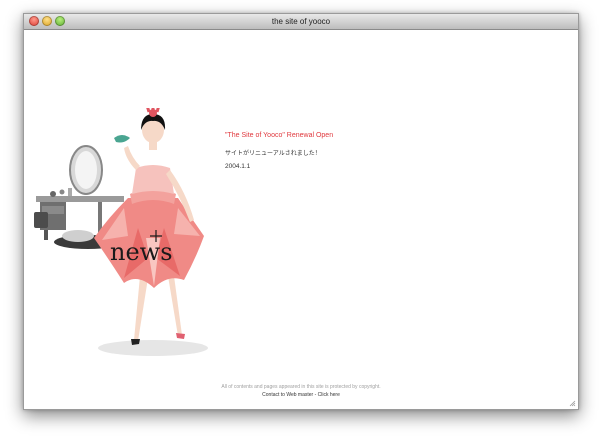 This screenshot has width=600, height=438. I want to click on news-headline: "The Site of Yooco" Renewal Open, so click(279, 135).